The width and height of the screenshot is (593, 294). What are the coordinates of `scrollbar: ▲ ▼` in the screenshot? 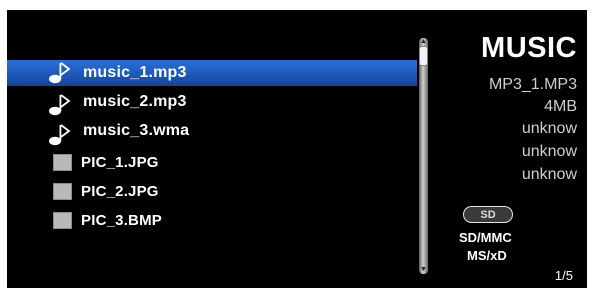 It's located at (423, 156).